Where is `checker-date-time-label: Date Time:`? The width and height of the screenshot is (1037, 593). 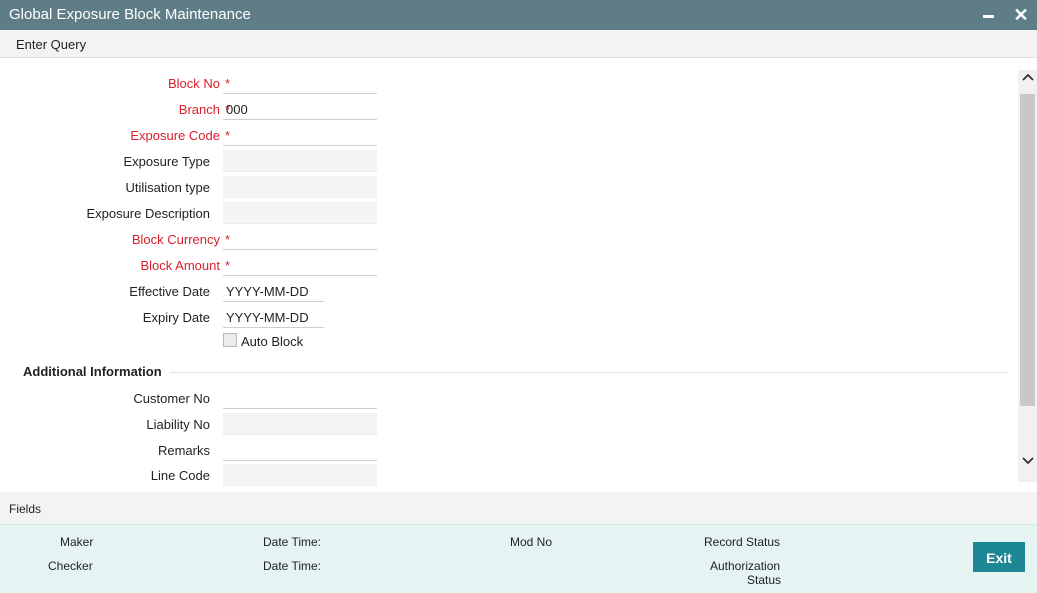 checker-date-time-label: Date Time: is located at coordinates (292, 566).